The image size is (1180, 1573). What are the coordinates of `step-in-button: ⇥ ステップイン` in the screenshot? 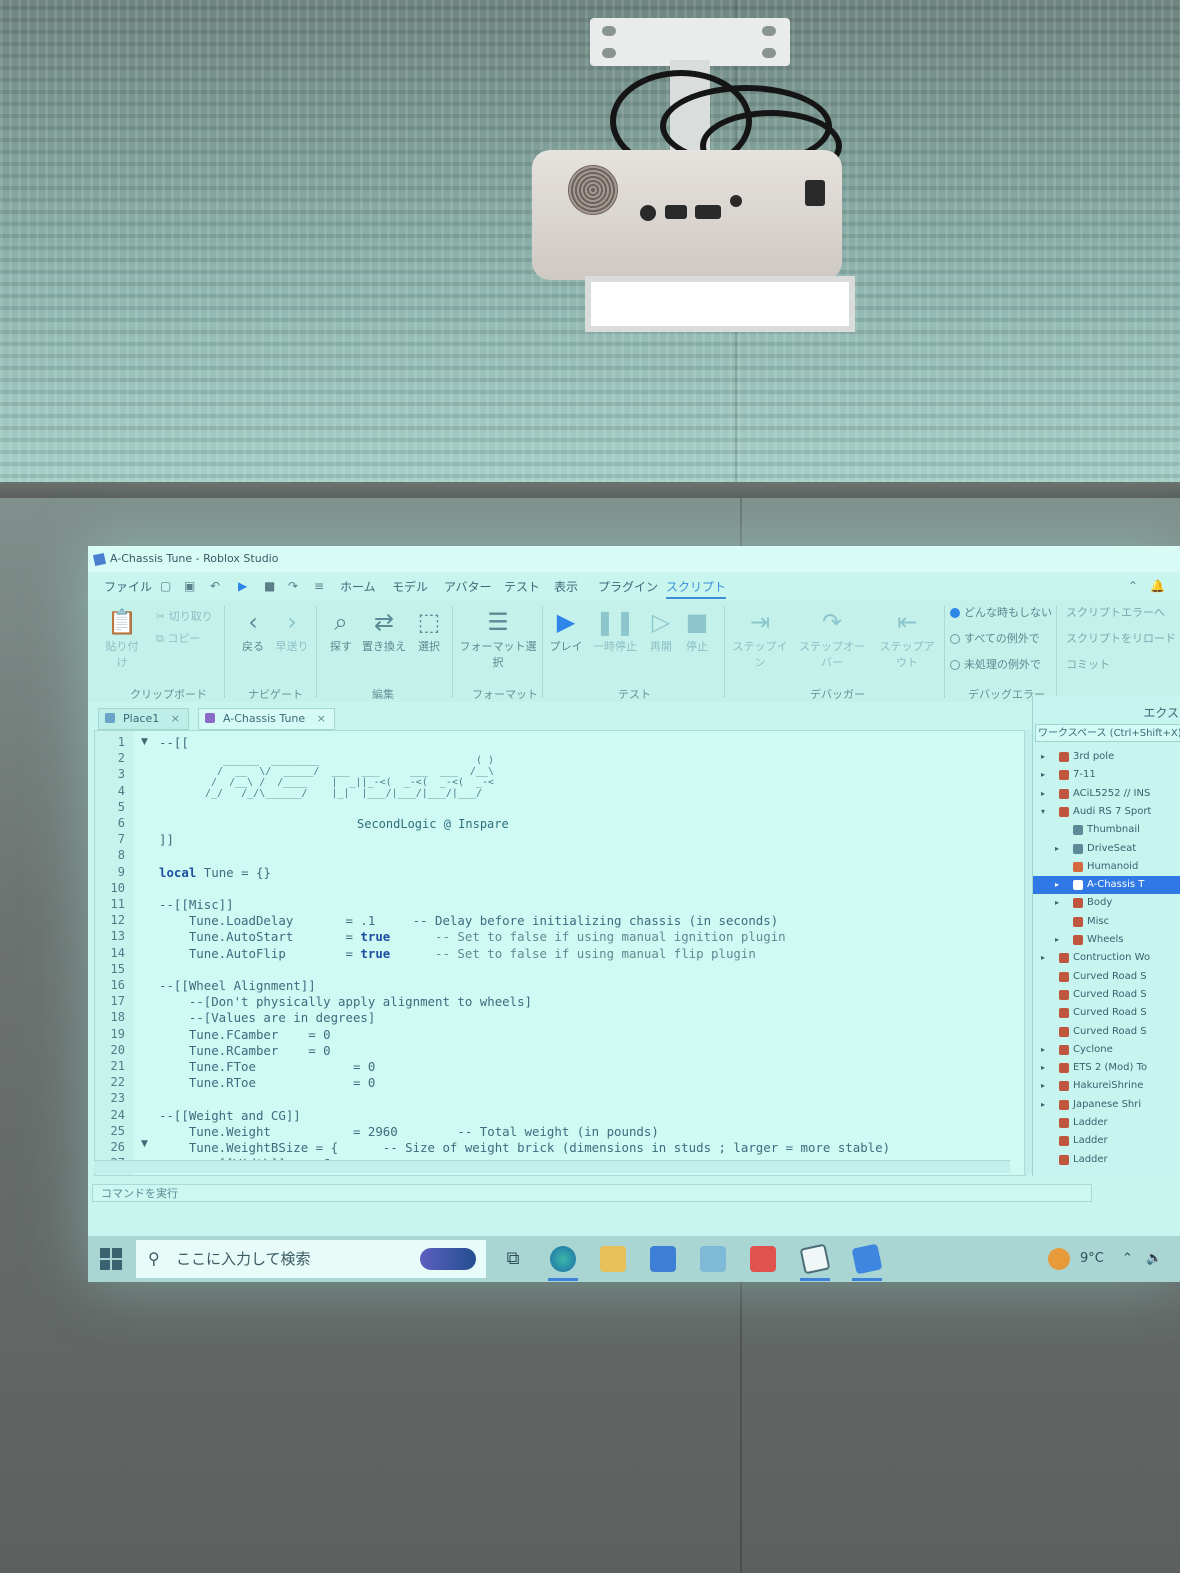 It's located at (760, 638).